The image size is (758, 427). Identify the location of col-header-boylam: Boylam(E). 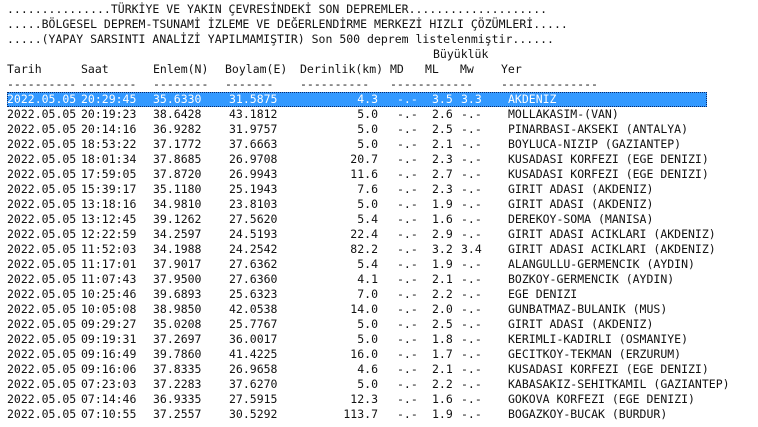
(256, 69).